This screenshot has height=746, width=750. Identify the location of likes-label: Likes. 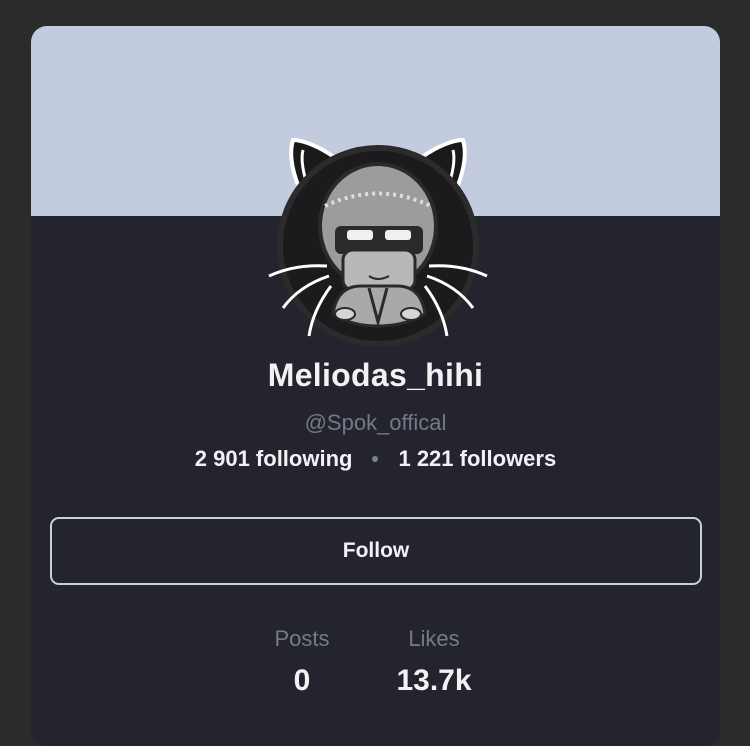
(434, 638).